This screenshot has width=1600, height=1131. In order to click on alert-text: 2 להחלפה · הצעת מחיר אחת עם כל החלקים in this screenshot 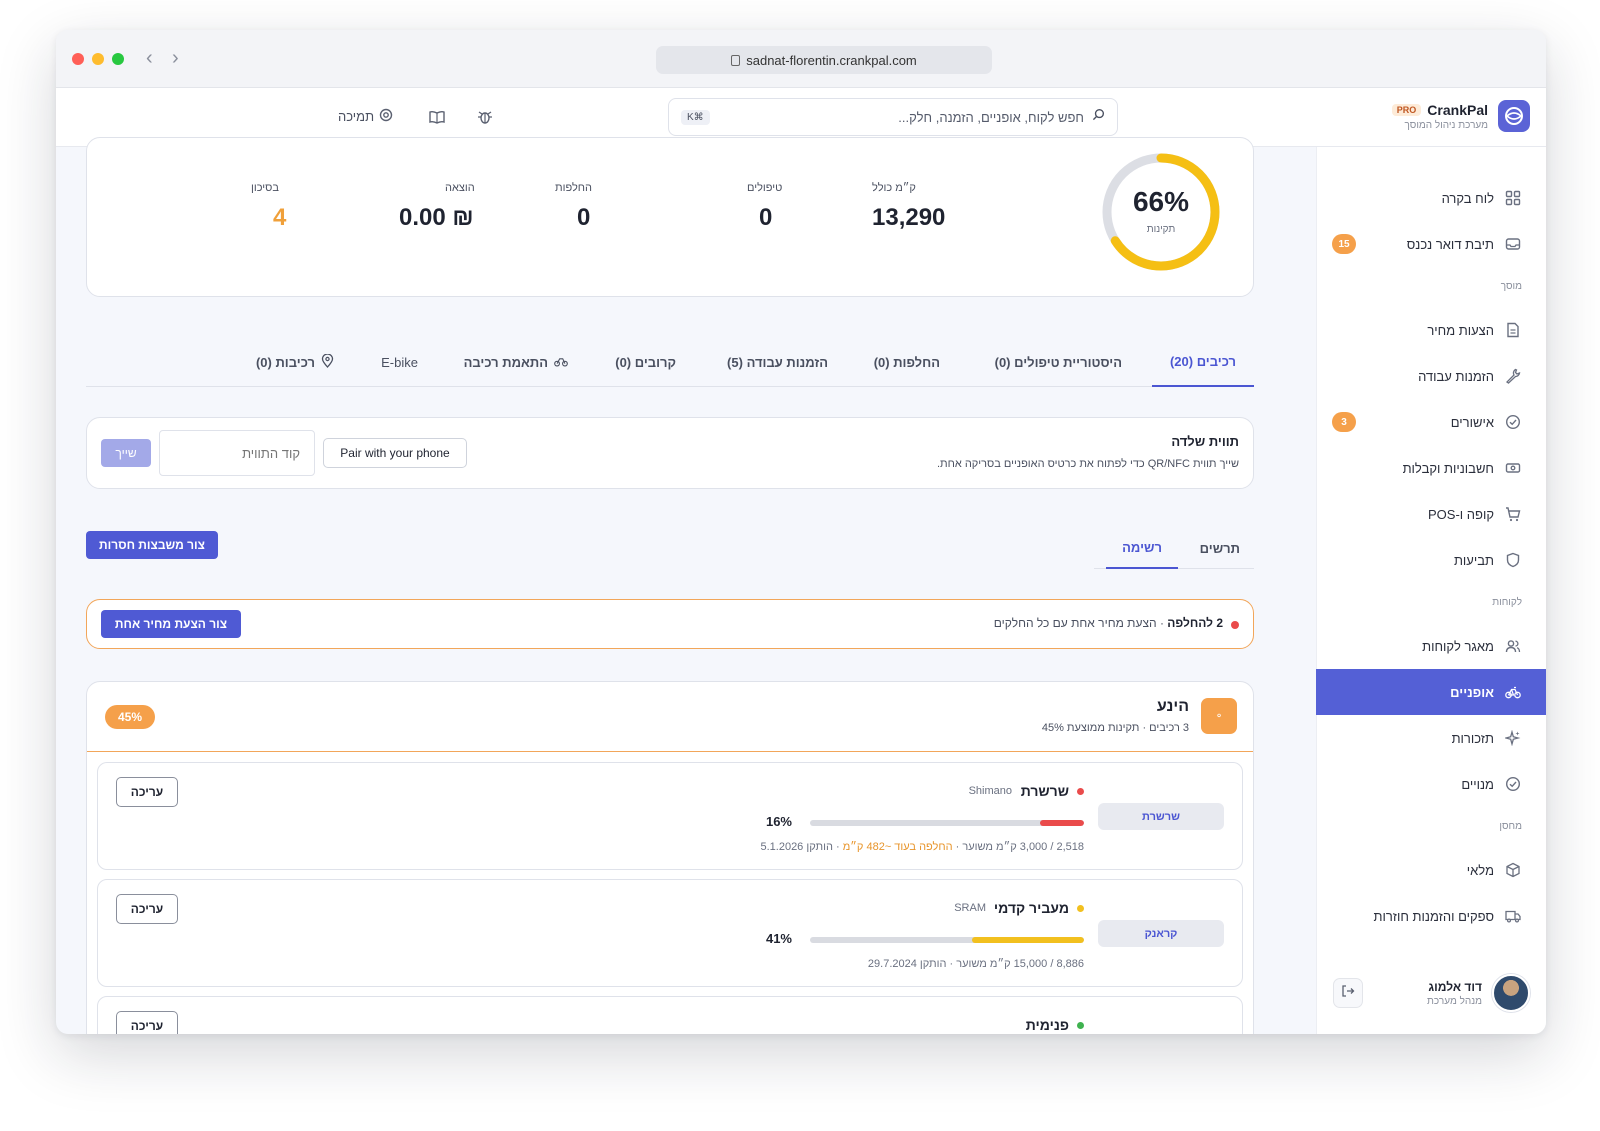, I will do `click(1108, 623)`.